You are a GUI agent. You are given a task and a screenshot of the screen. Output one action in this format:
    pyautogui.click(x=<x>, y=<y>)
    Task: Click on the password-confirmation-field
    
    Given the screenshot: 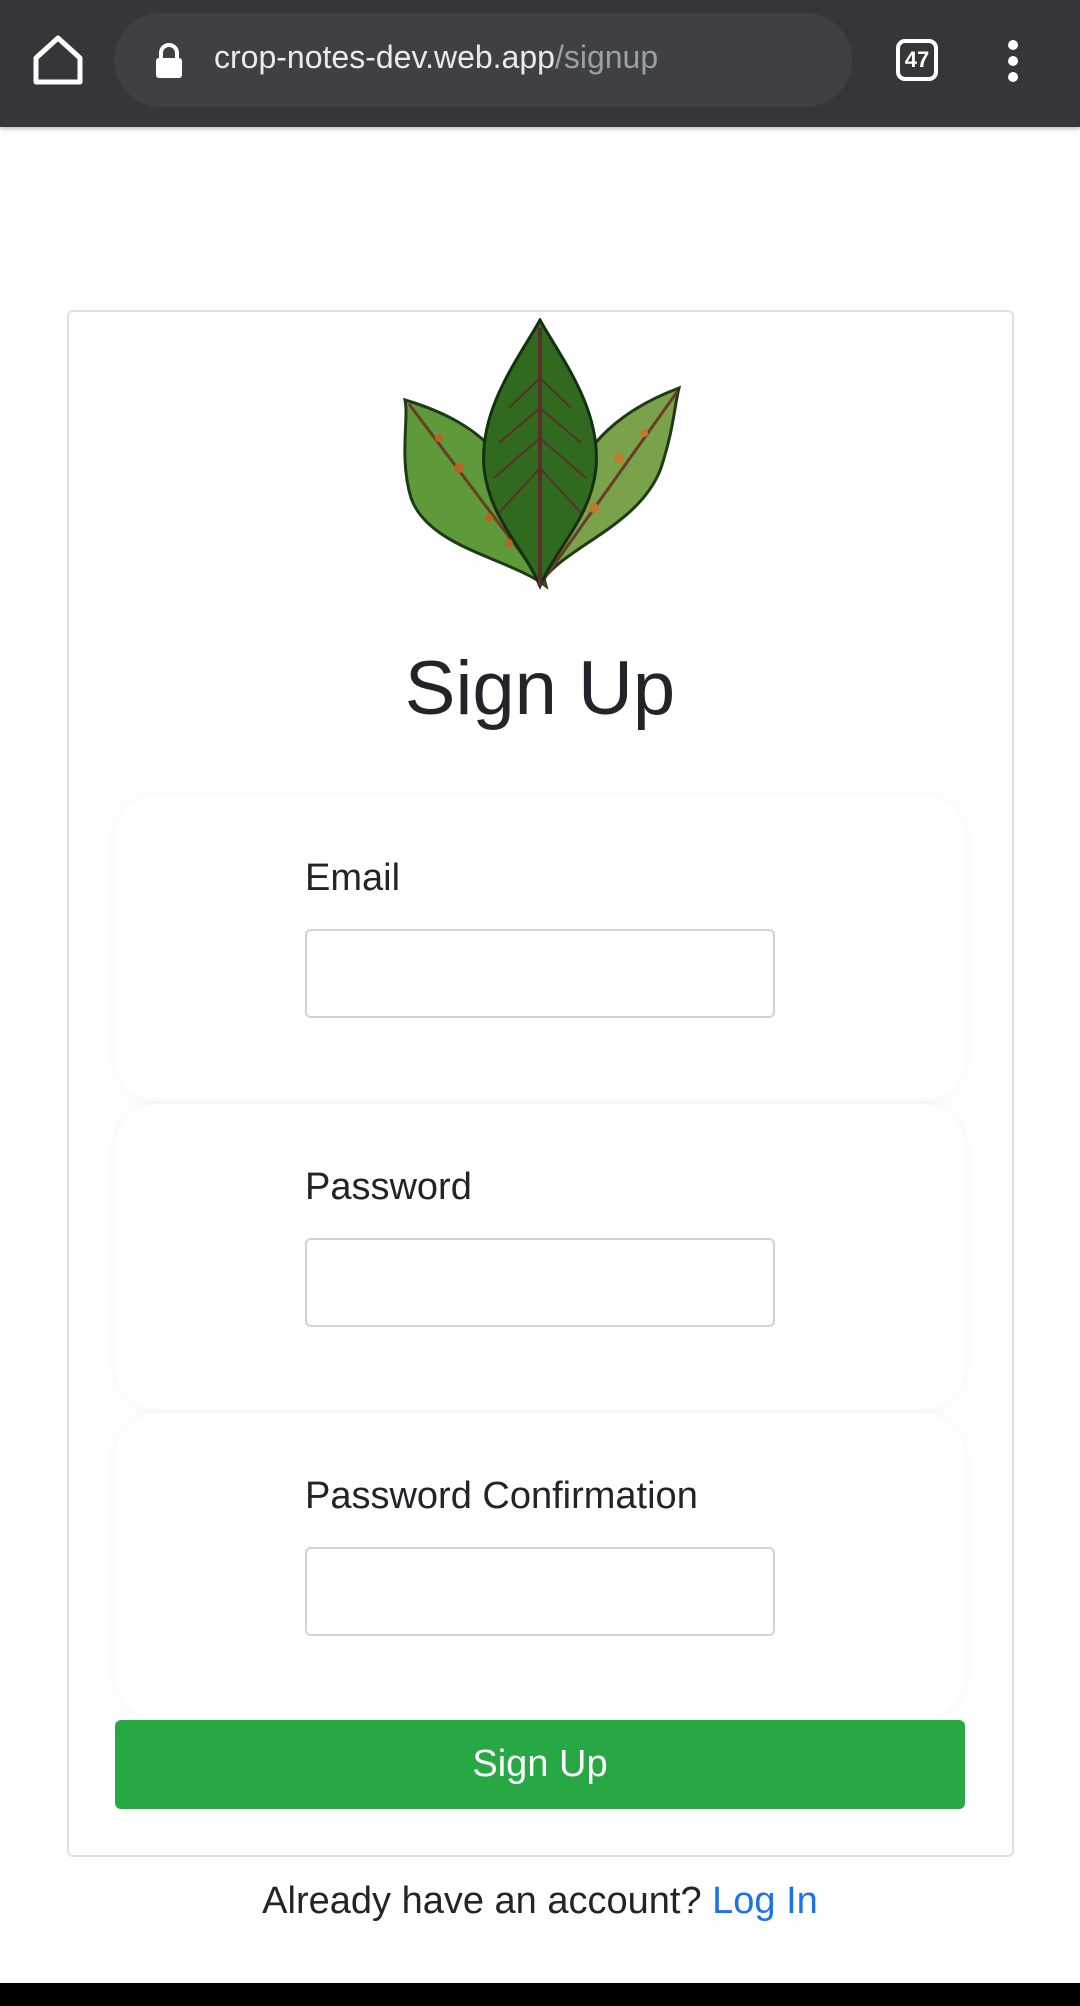 What is the action you would take?
    pyautogui.click(x=540, y=1591)
    